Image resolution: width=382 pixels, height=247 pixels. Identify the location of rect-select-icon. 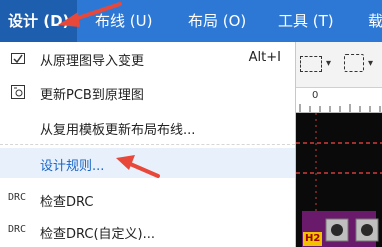
(311, 64).